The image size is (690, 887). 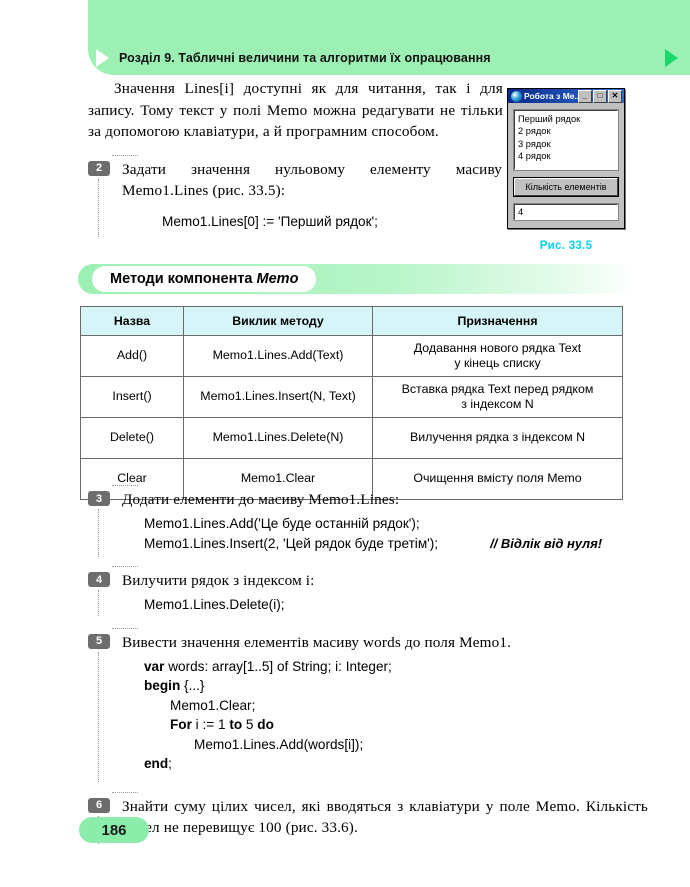 What do you see at coordinates (358, 279) in the screenshot?
I see `section-heading: Методи компонента Memo` at bounding box center [358, 279].